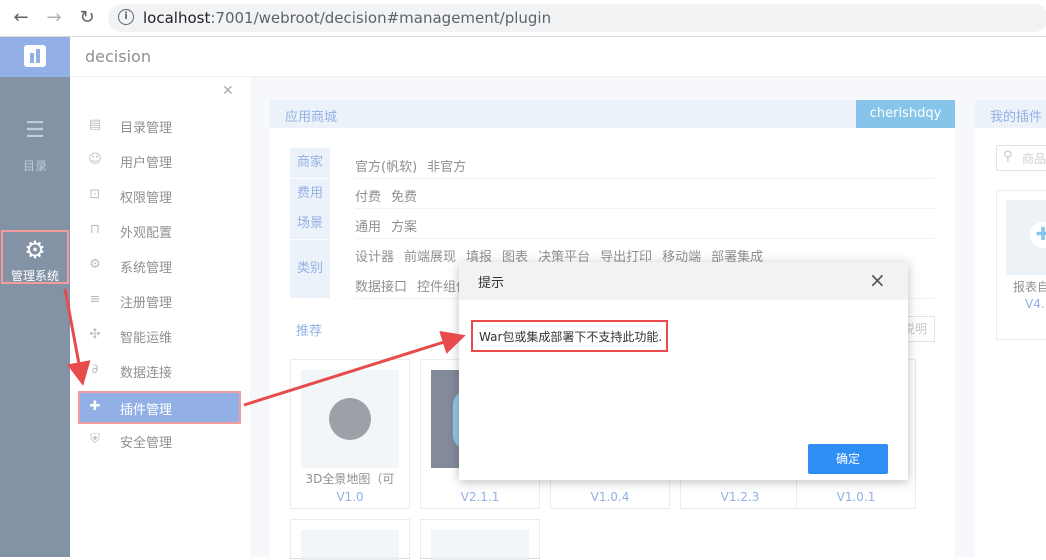  What do you see at coordinates (54, 18) in the screenshot?
I see `forward-arrow-icon: →` at bounding box center [54, 18].